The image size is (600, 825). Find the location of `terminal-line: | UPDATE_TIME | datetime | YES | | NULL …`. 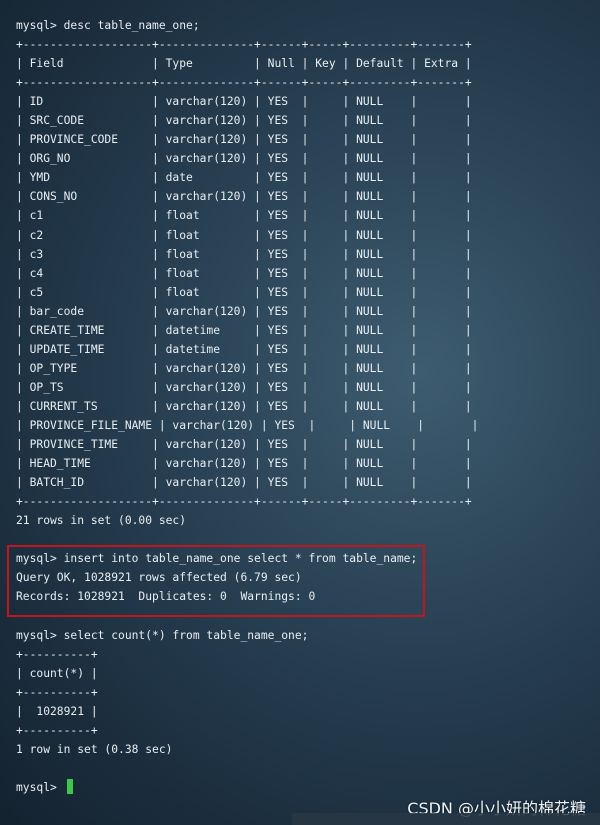

terminal-line: | UPDATE_TIME | datetime | YES | | NULL … is located at coordinates (244, 349).